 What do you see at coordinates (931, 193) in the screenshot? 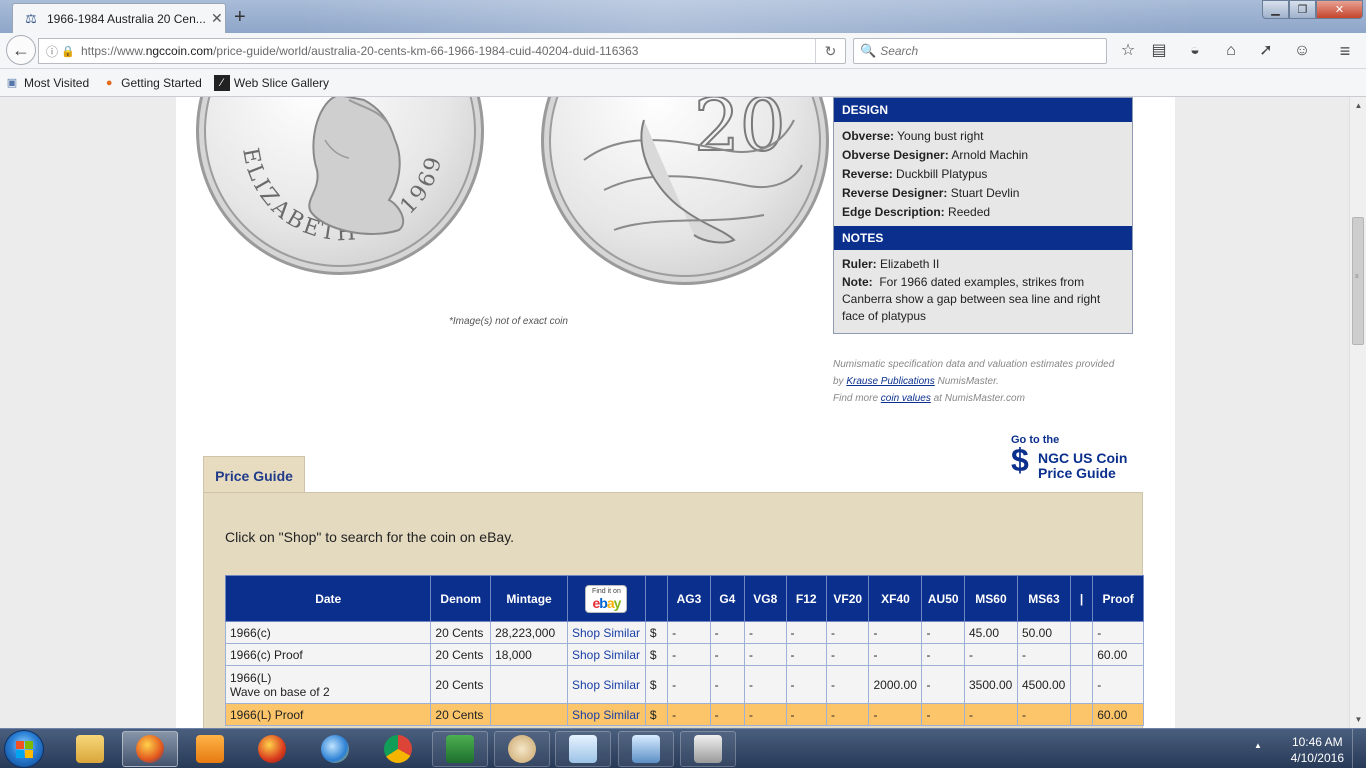
I see `design-row-reverse-designer: Reverse Designer: Stuart Devlin` at bounding box center [931, 193].